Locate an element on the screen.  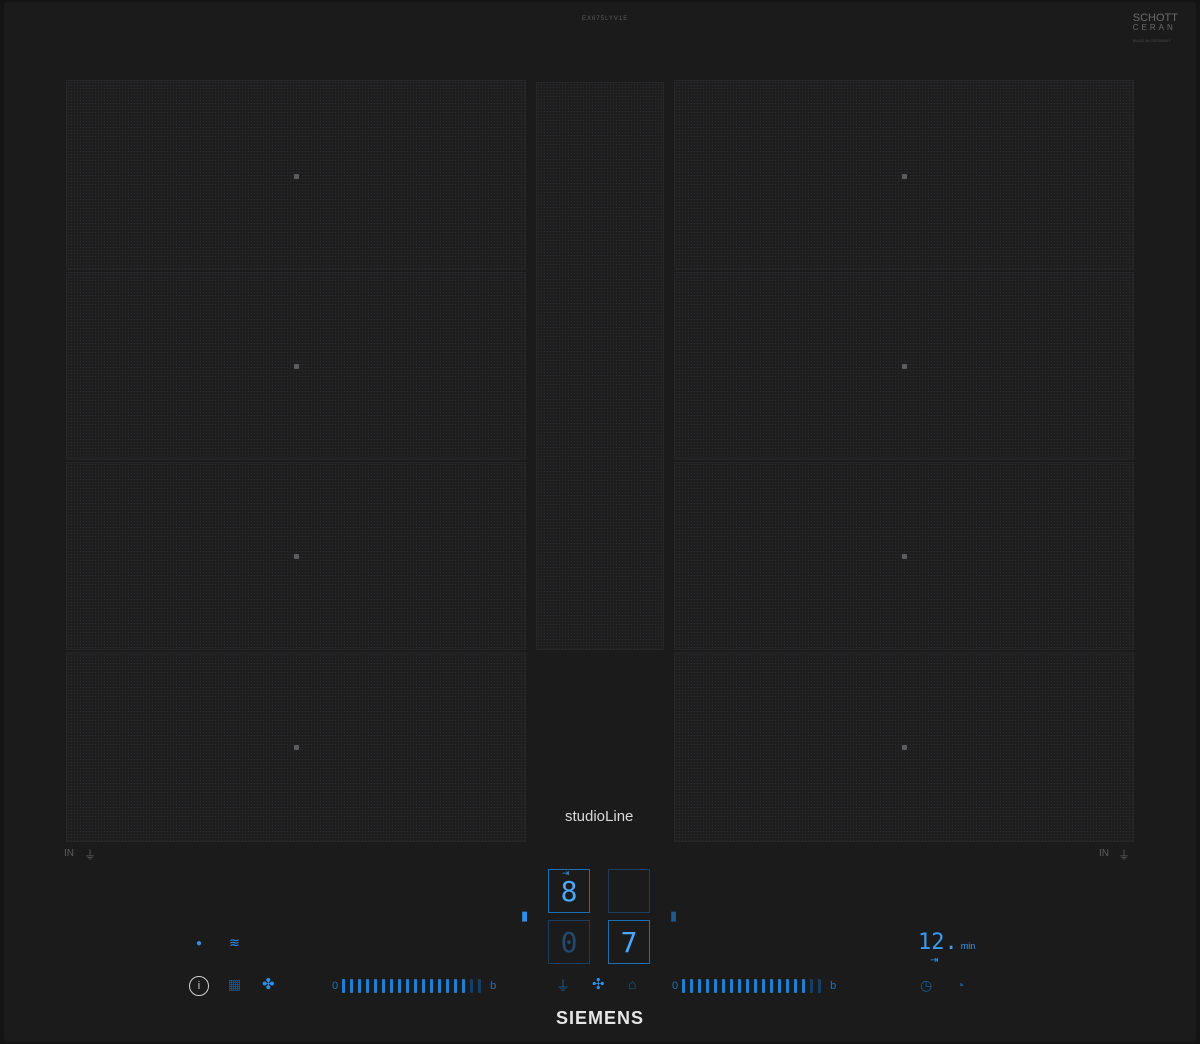
glass-brand-logo: SCHOTT CERAN MADE IN GERMANY is located at coordinates (1155, 28).